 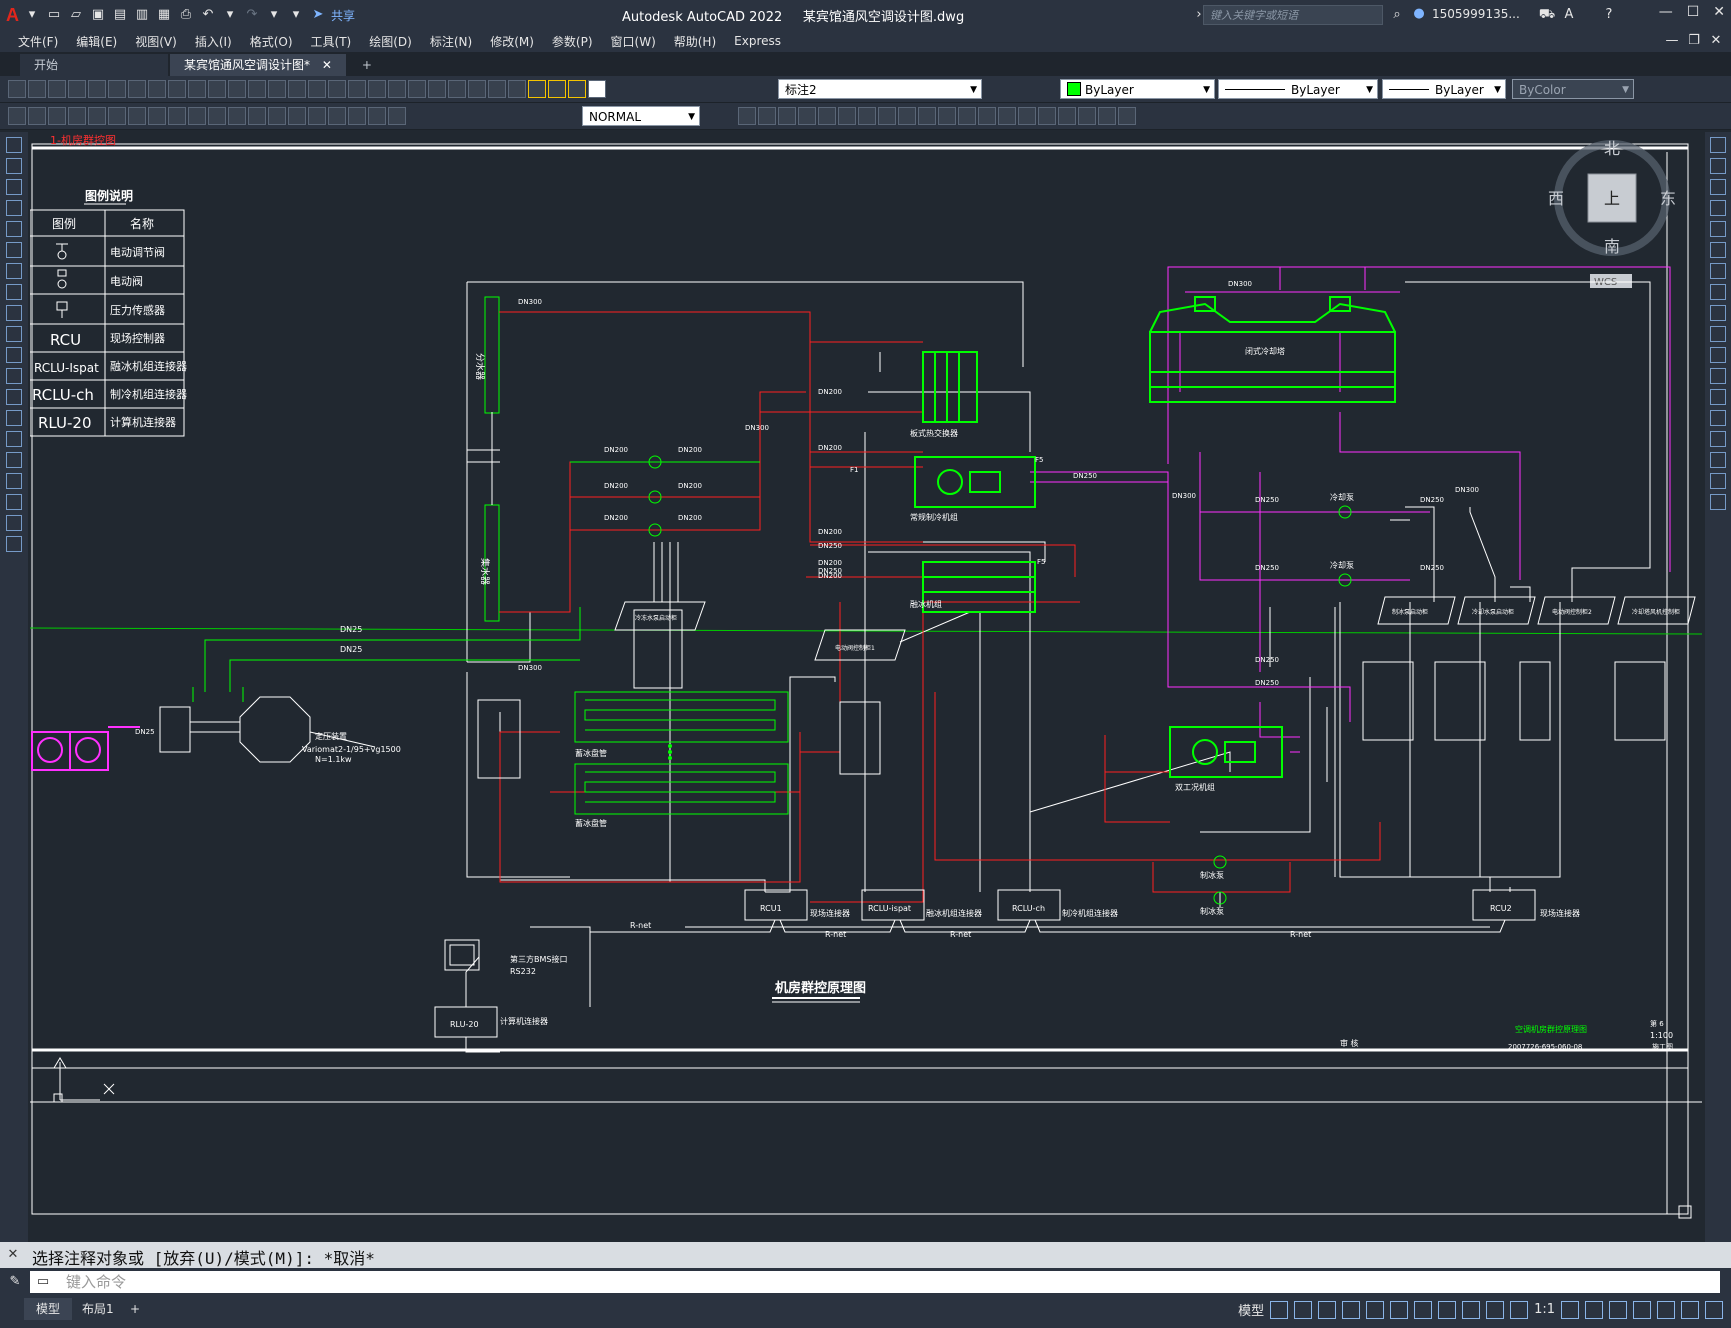 I want to click on hatch-icon, so click(x=14, y=439).